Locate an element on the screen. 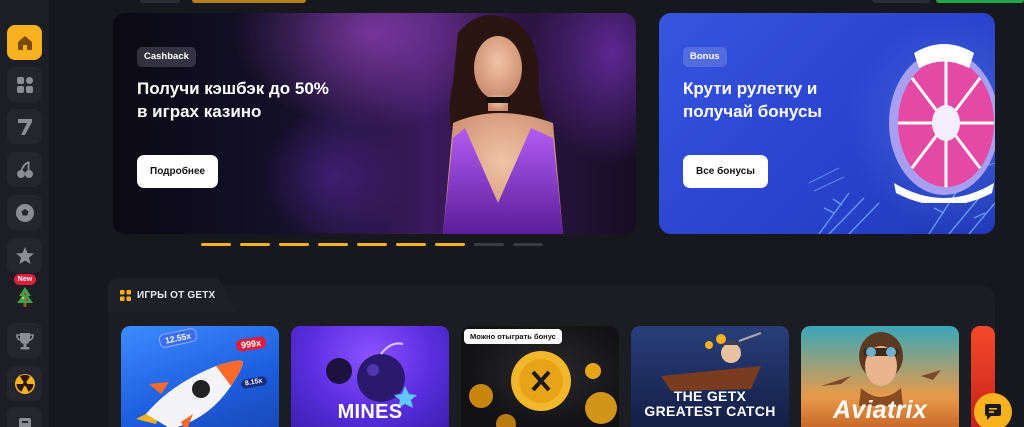 This screenshot has height=427, width=1024. game-card-rocket: 12.55x 999x 8.15x is located at coordinates (200, 376).